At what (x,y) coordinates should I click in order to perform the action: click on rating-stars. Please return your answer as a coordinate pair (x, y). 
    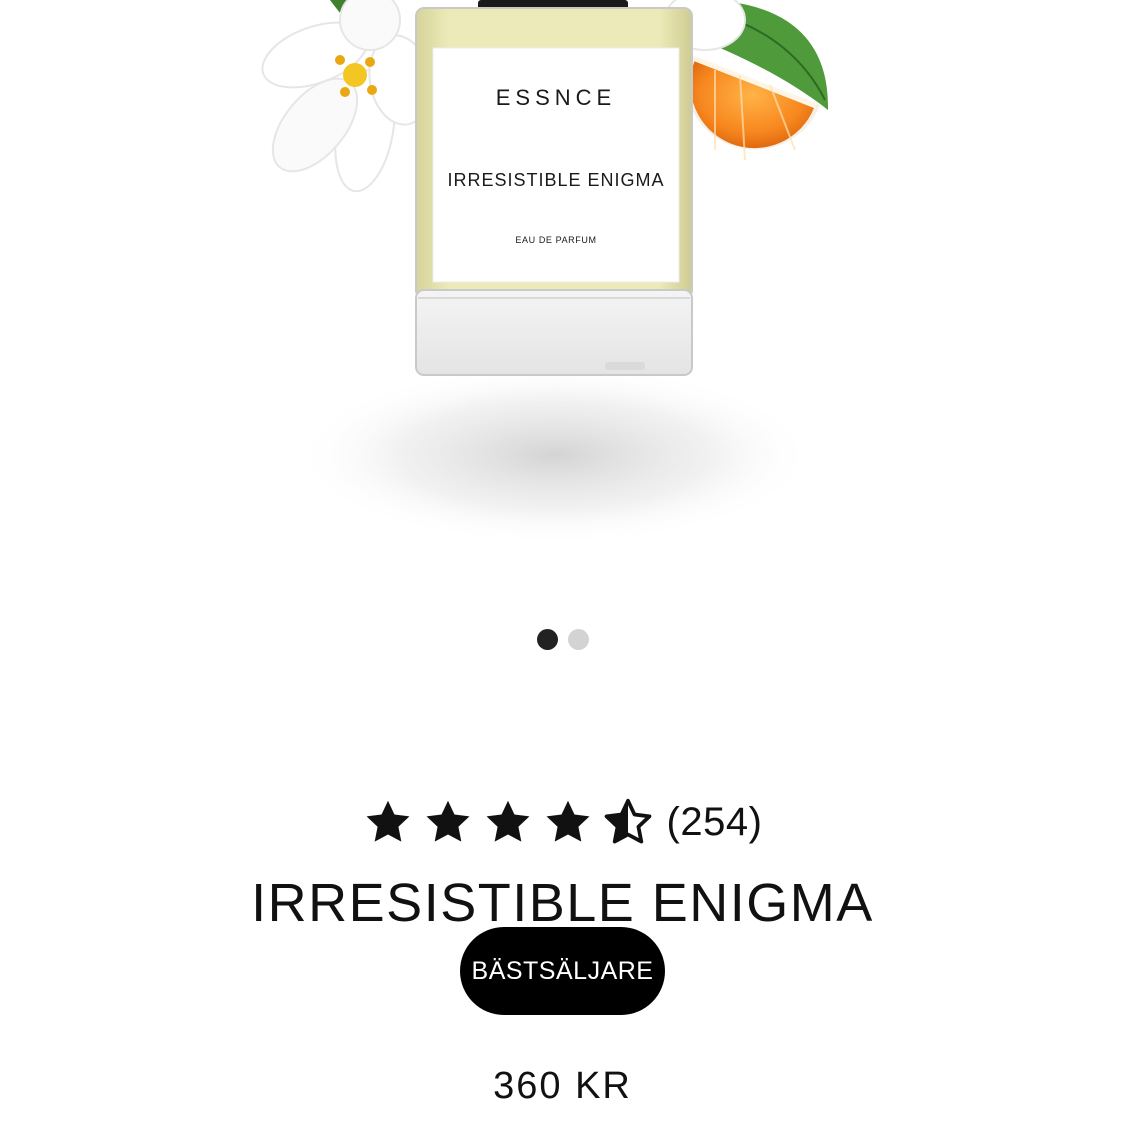
    Looking at the image, I should click on (508, 822).